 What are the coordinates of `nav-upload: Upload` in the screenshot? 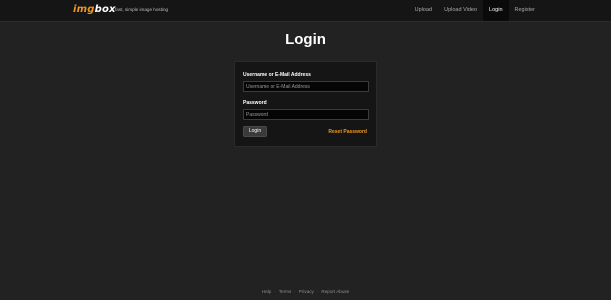 It's located at (423, 10).